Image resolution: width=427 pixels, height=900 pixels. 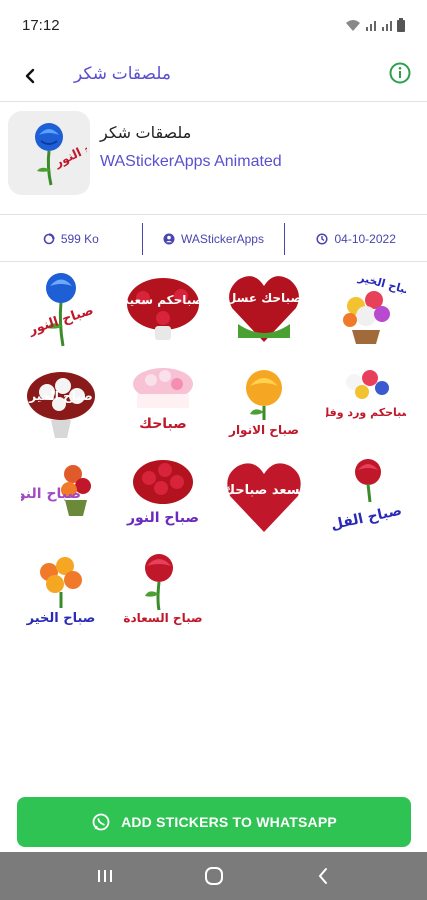 I want to click on flower-basket-sticker: صباح الخير, so click(x=374, y=307).